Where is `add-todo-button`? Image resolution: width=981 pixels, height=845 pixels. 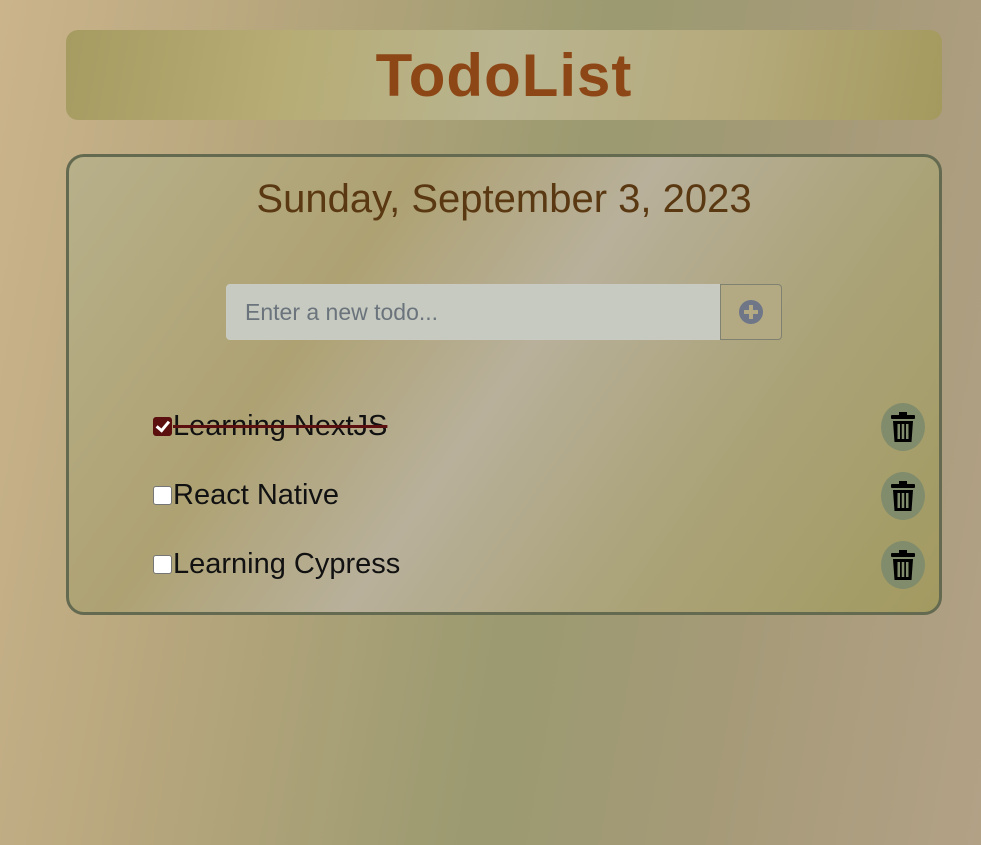
add-todo-button is located at coordinates (751, 312).